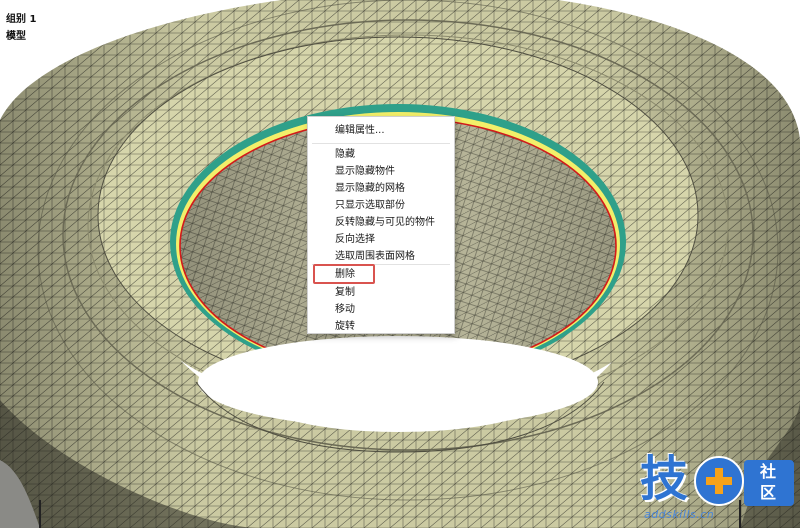 The height and width of the screenshot is (528, 800). I want to click on logo-box: 社 区, so click(769, 483).